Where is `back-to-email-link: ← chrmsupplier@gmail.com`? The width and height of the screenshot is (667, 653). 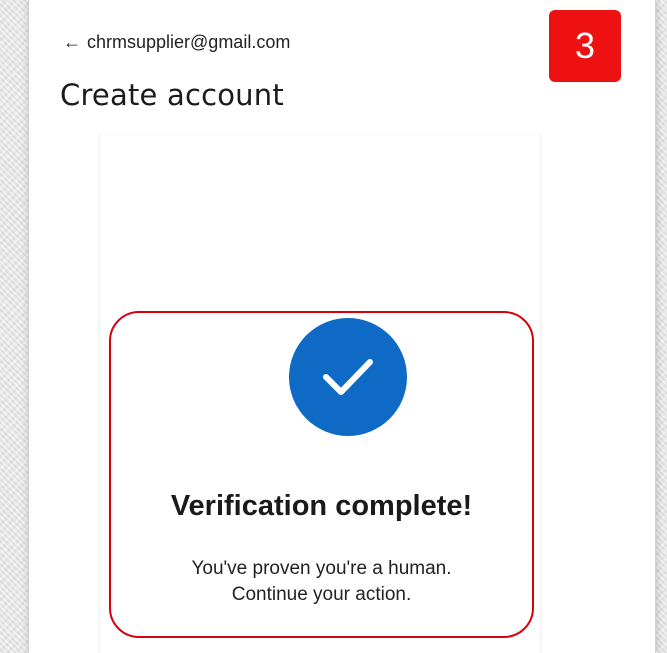 back-to-email-link: ← chrmsupplier@gmail.com is located at coordinates (176, 42).